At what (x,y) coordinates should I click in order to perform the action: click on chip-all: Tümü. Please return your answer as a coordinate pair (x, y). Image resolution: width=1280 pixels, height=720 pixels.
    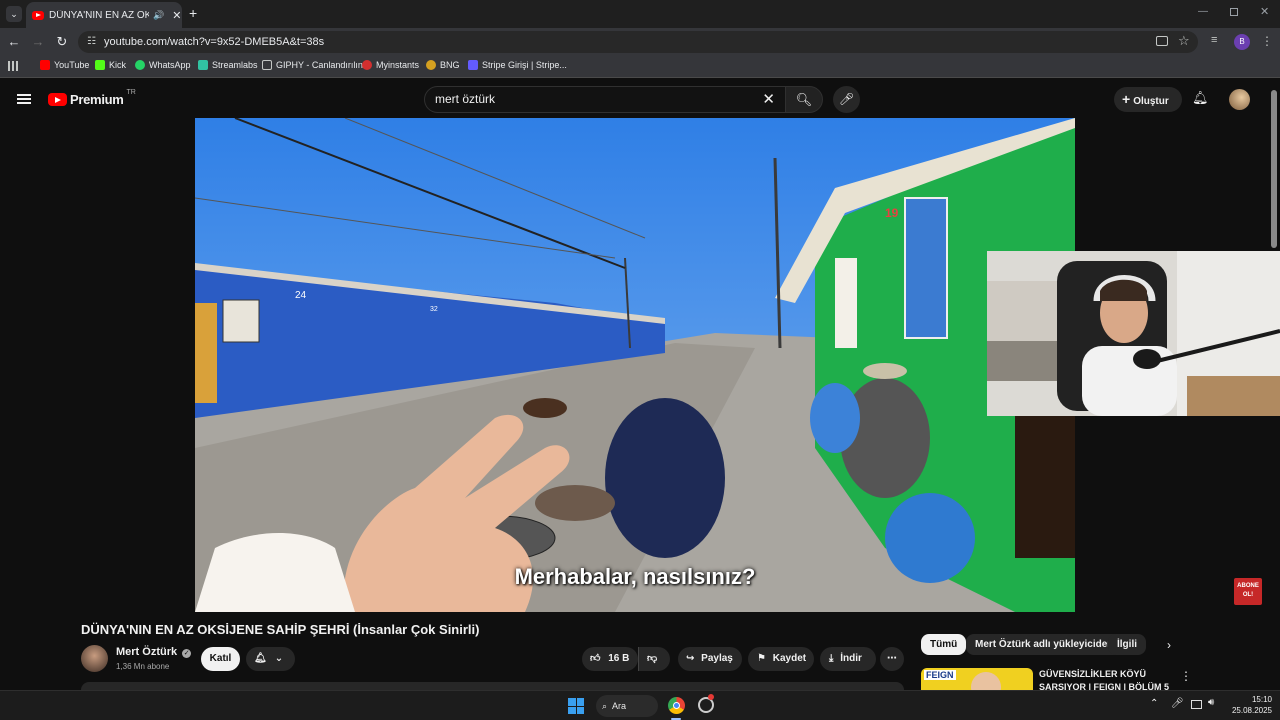
    Looking at the image, I should click on (944, 644).